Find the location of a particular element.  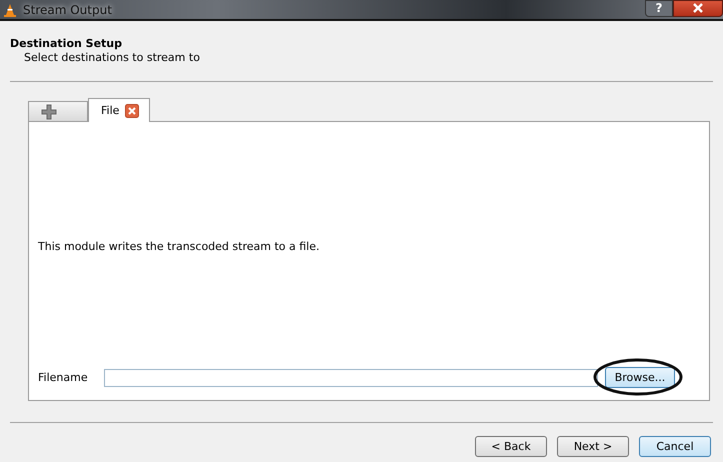

plus-icon is located at coordinates (49, 112).